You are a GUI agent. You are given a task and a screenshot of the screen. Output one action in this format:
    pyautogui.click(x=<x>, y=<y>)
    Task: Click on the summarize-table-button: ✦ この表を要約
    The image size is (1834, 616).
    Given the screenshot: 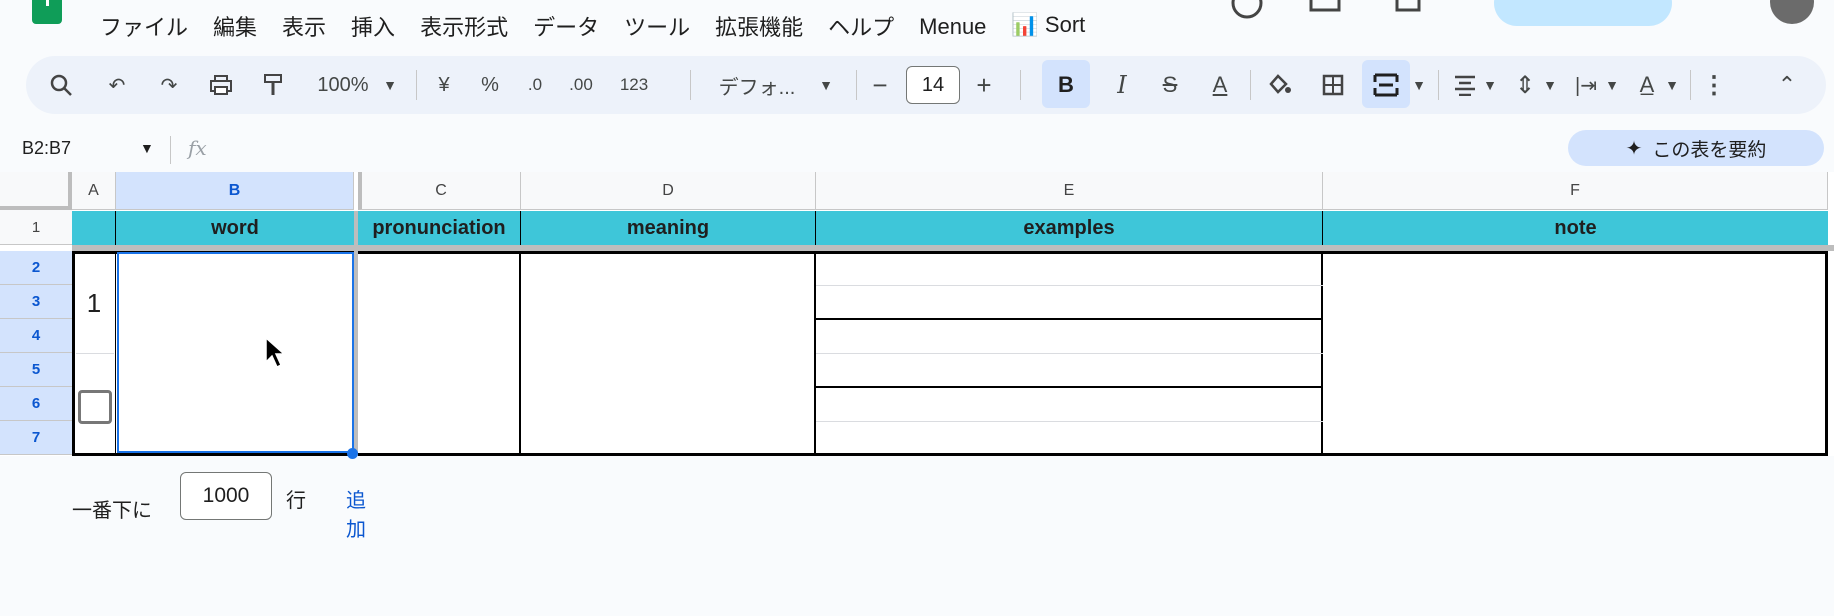 What is the action you would take?
    pyautogui.click(x=1696, y=148)
    